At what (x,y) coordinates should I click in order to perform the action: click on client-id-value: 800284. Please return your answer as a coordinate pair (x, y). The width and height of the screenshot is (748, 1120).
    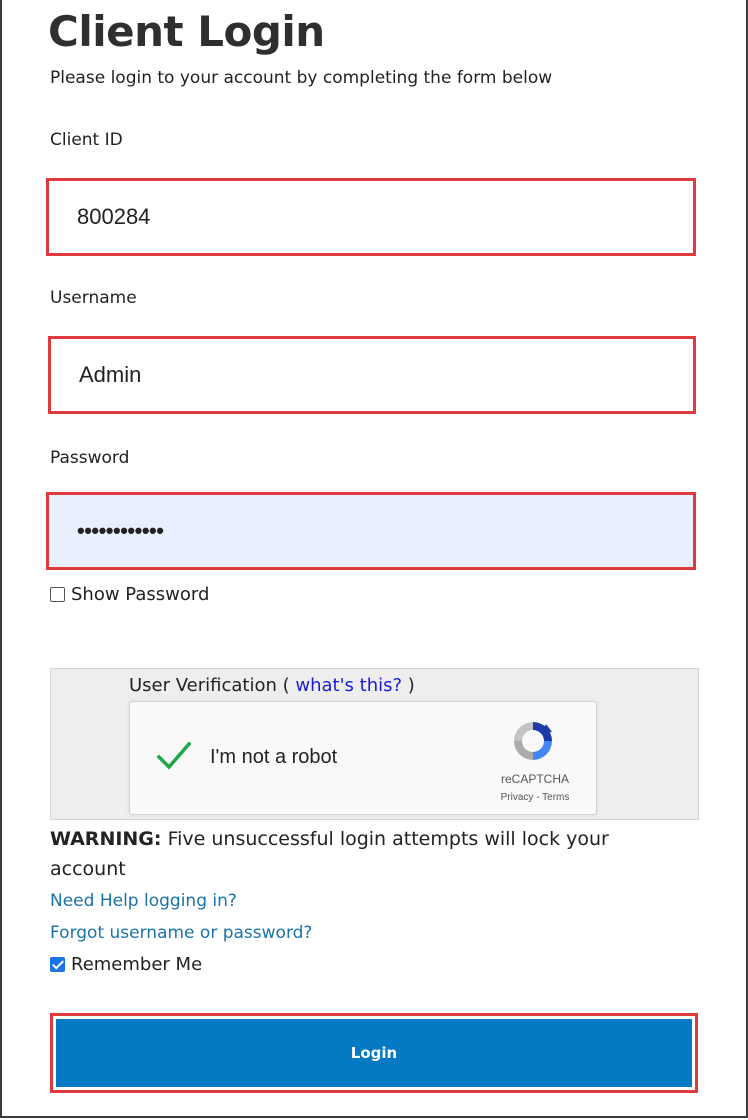
    Looking at the image, I should click on (114, 216).